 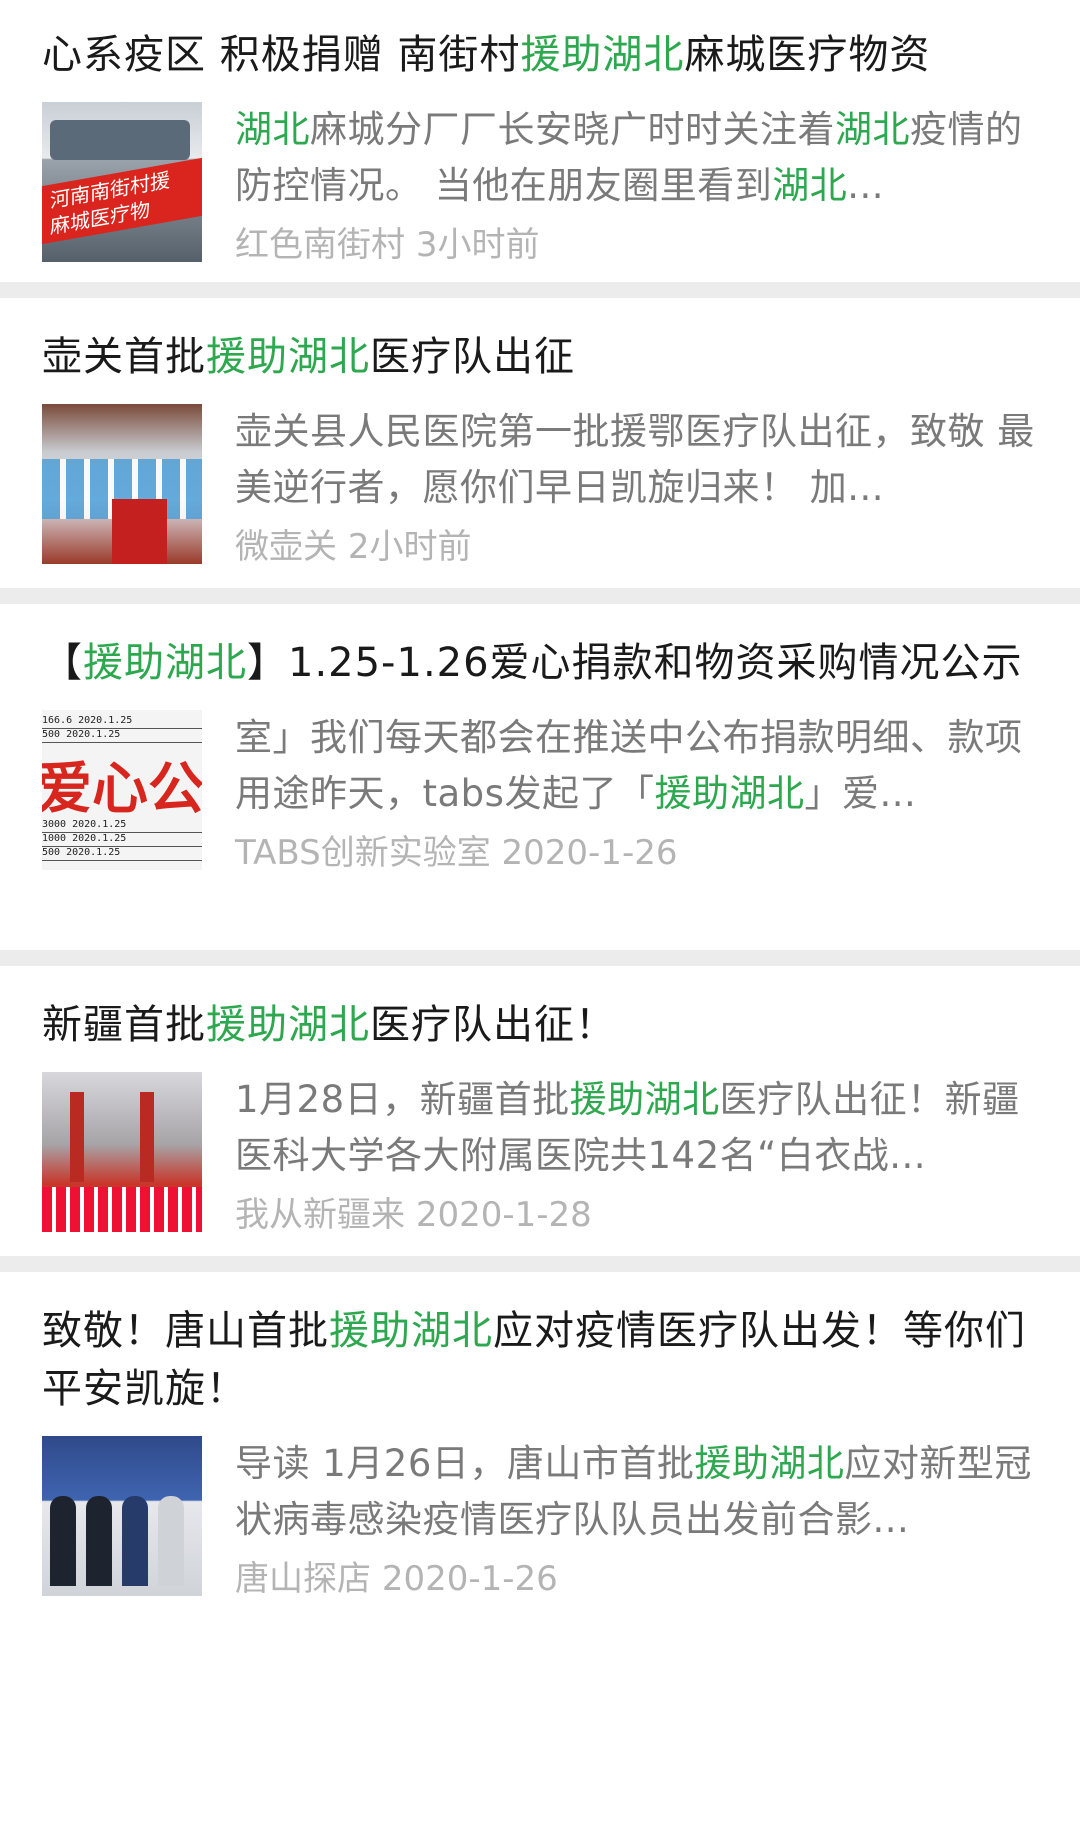 What do you see at coordinates (572, 129) in the screenshot?
I see `text-segment: 麻城分厂厂长安晓广时时关注着` at bounding box center [572, 129].